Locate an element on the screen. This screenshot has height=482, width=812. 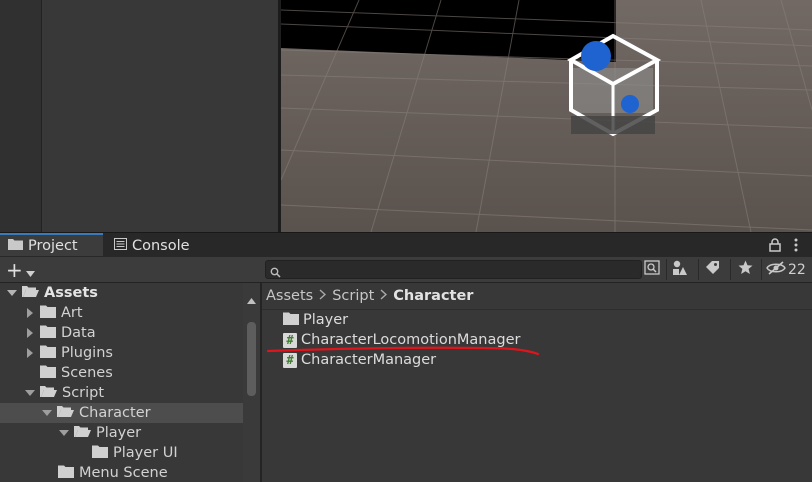
star-icon is located at coordinates (745, 269).